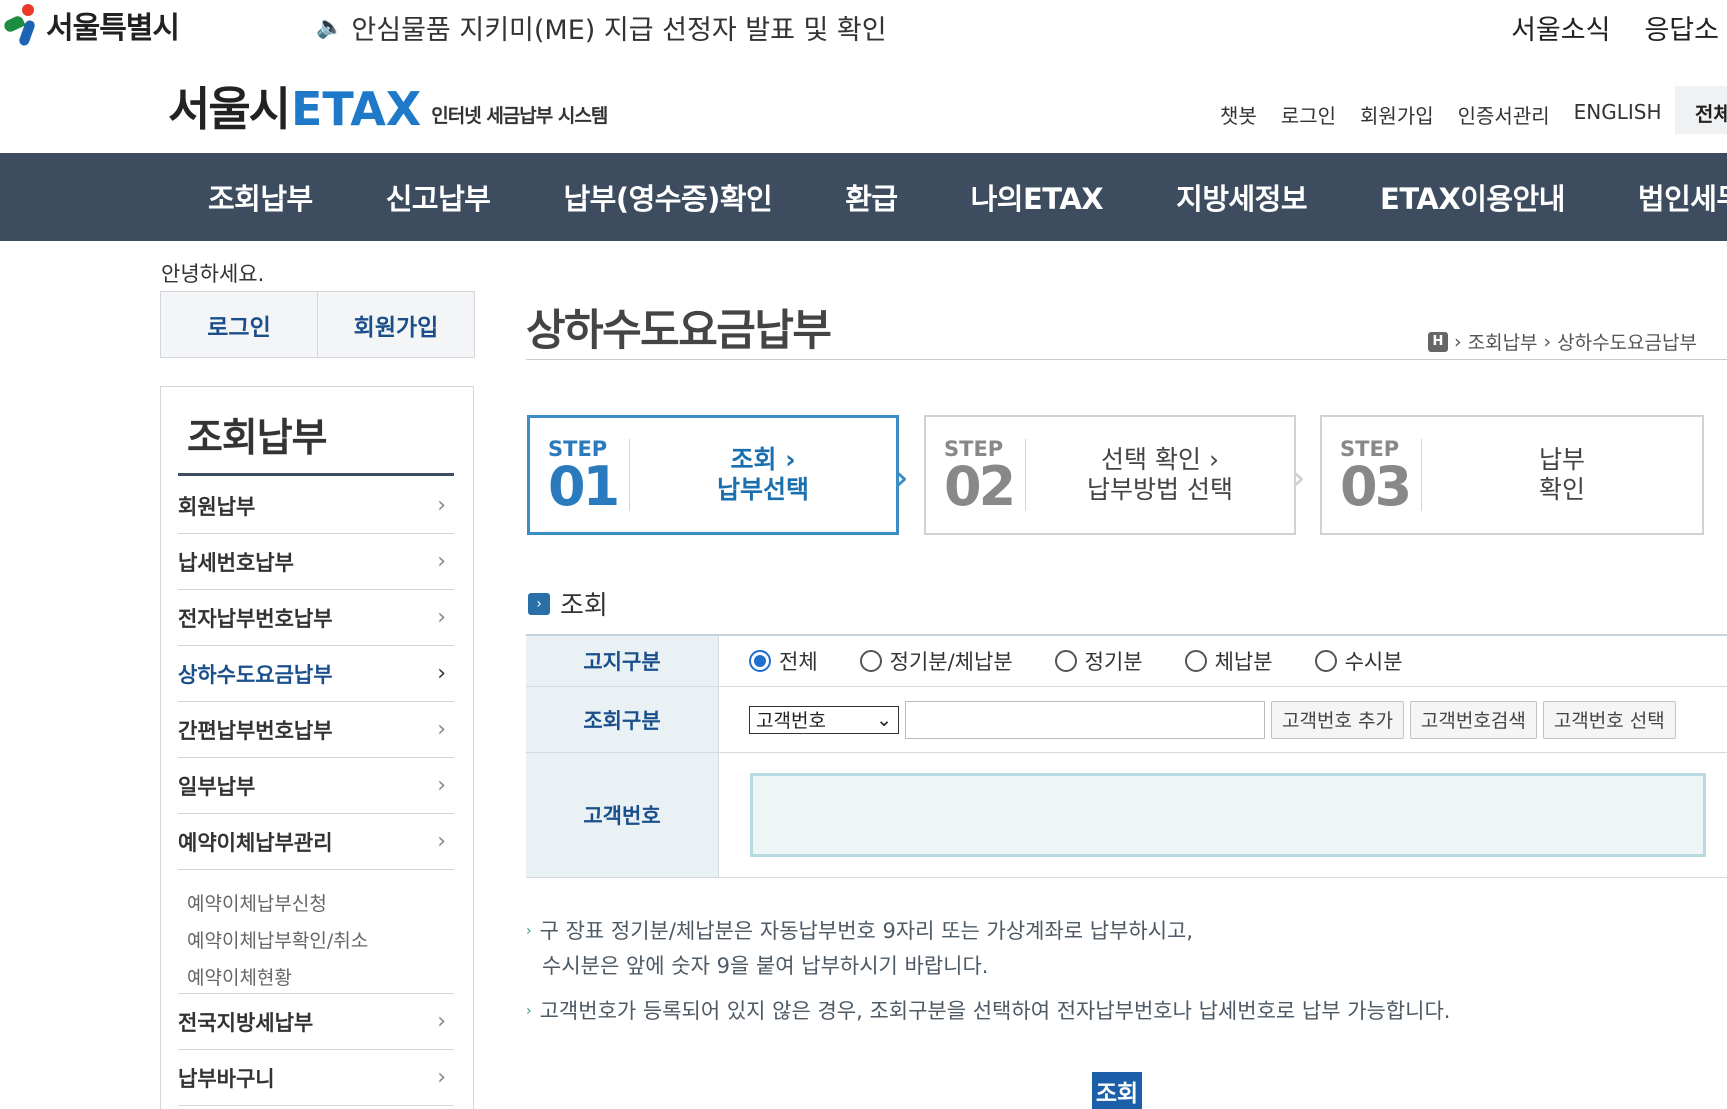 The height and width of the screenshot is (1109, 1727). Describe the element at coordinates (1618, 114) in the screenshot. I see `util-english: ENGLISH` at that location.